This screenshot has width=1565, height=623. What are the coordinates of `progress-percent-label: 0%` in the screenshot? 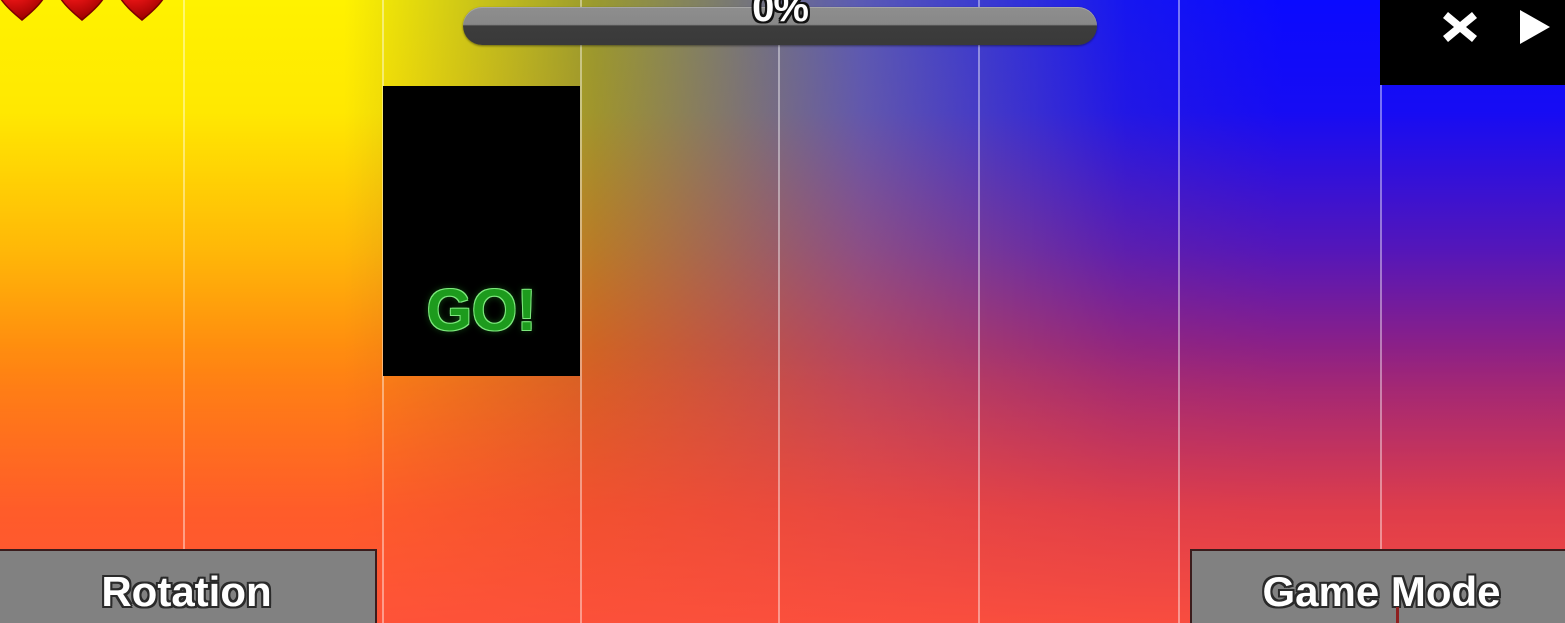 It's located at (780, 15).